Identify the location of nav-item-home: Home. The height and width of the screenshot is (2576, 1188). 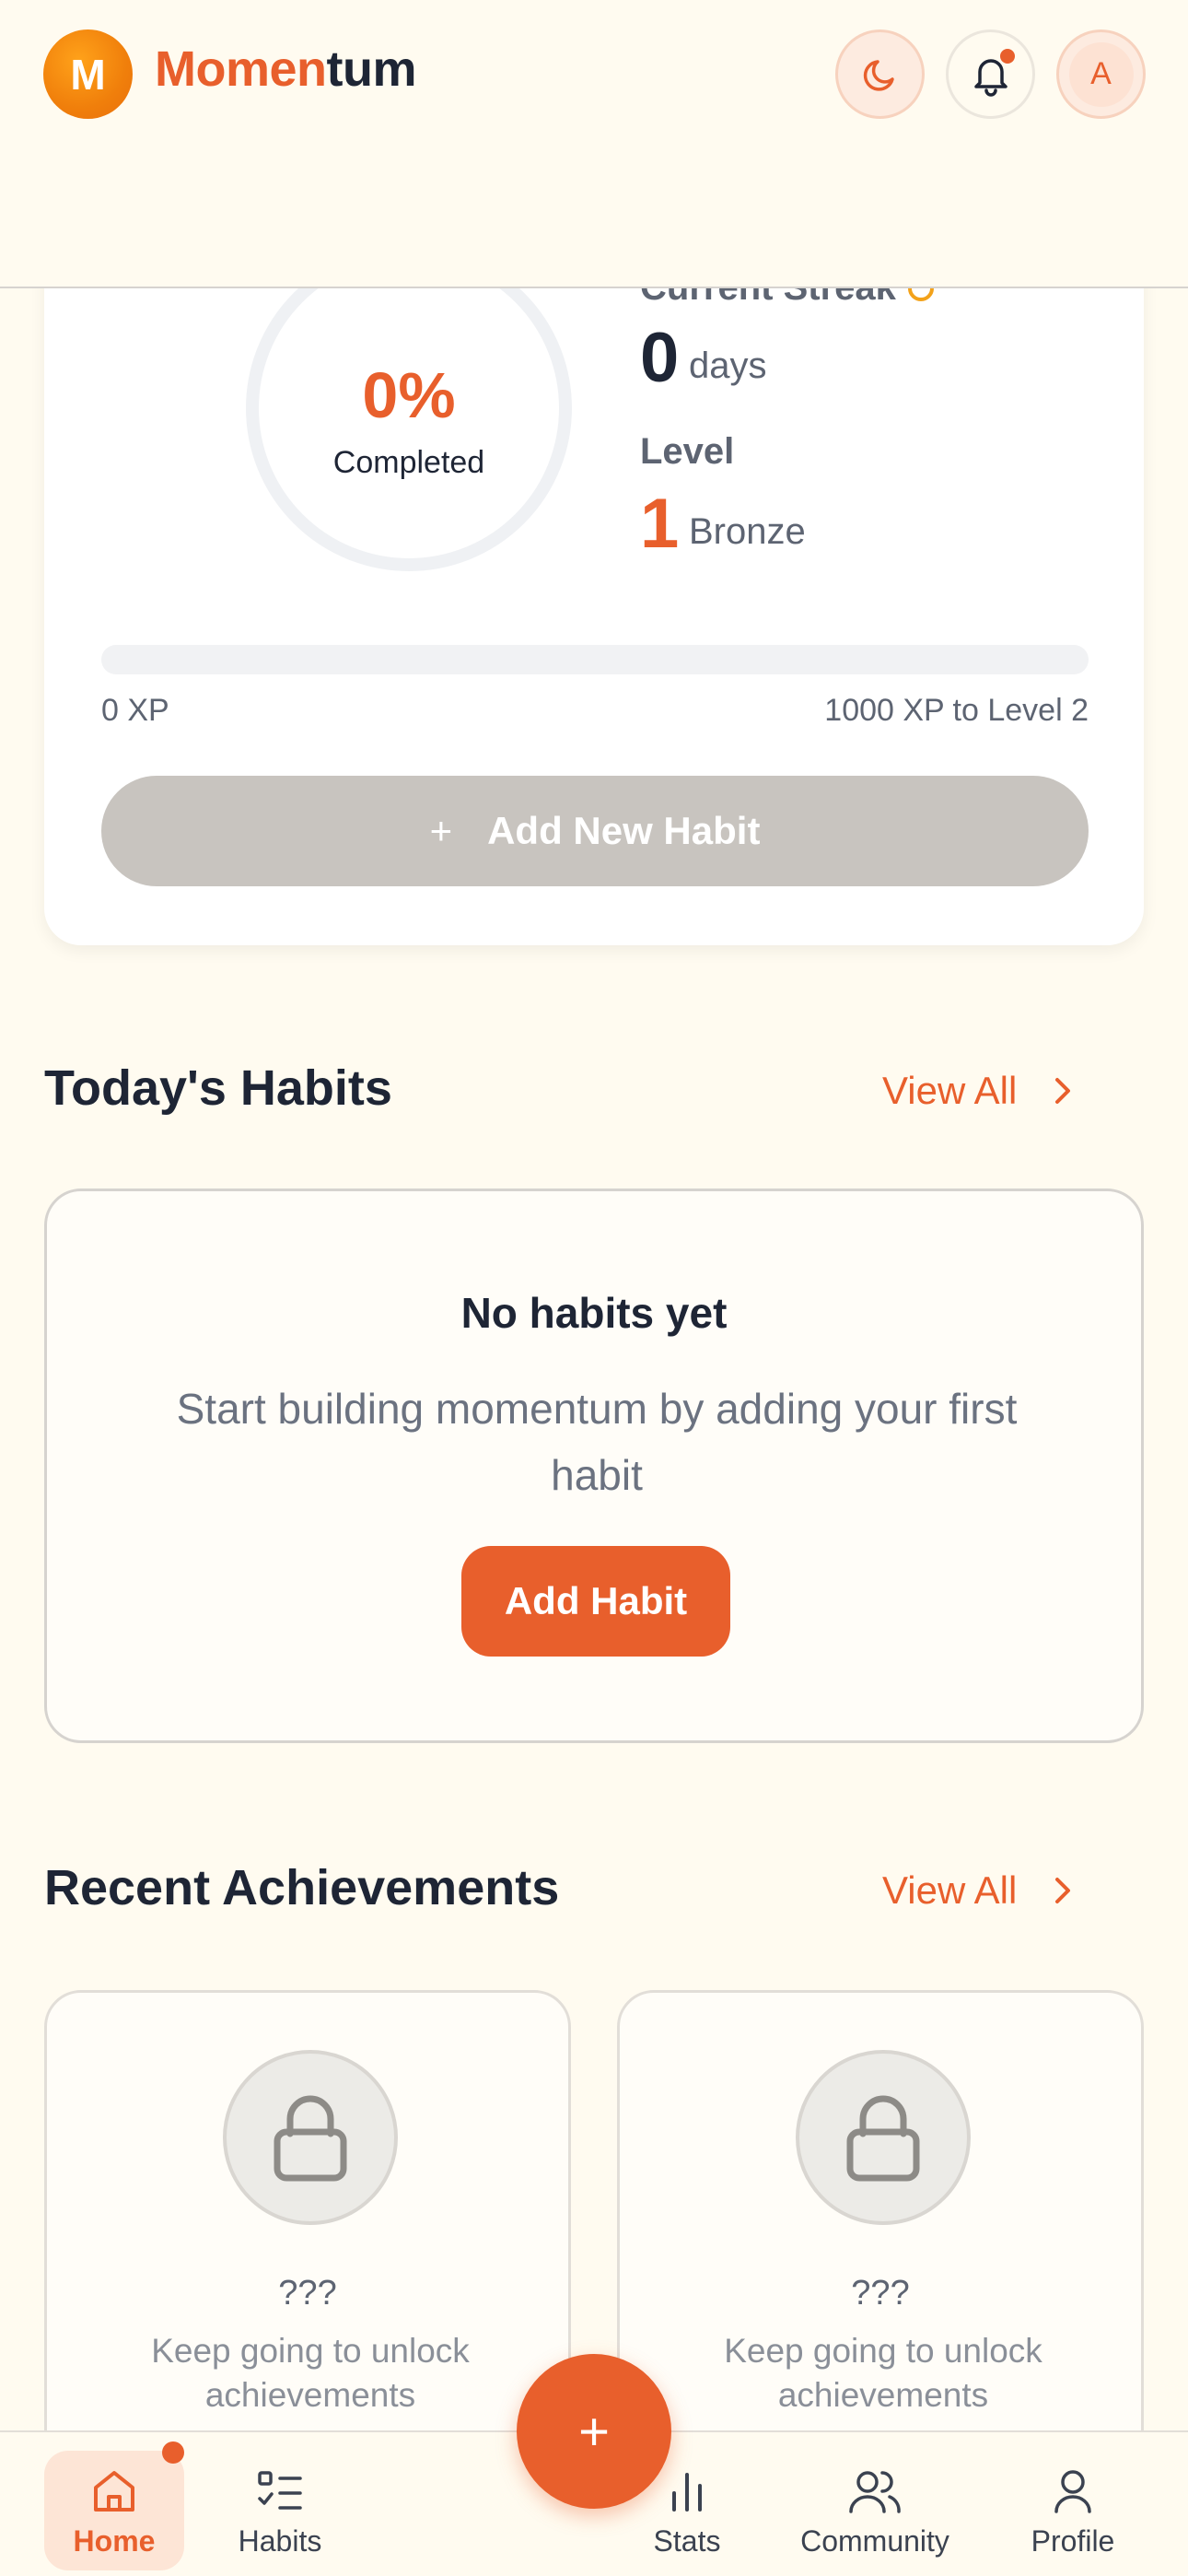
(114, 2510).